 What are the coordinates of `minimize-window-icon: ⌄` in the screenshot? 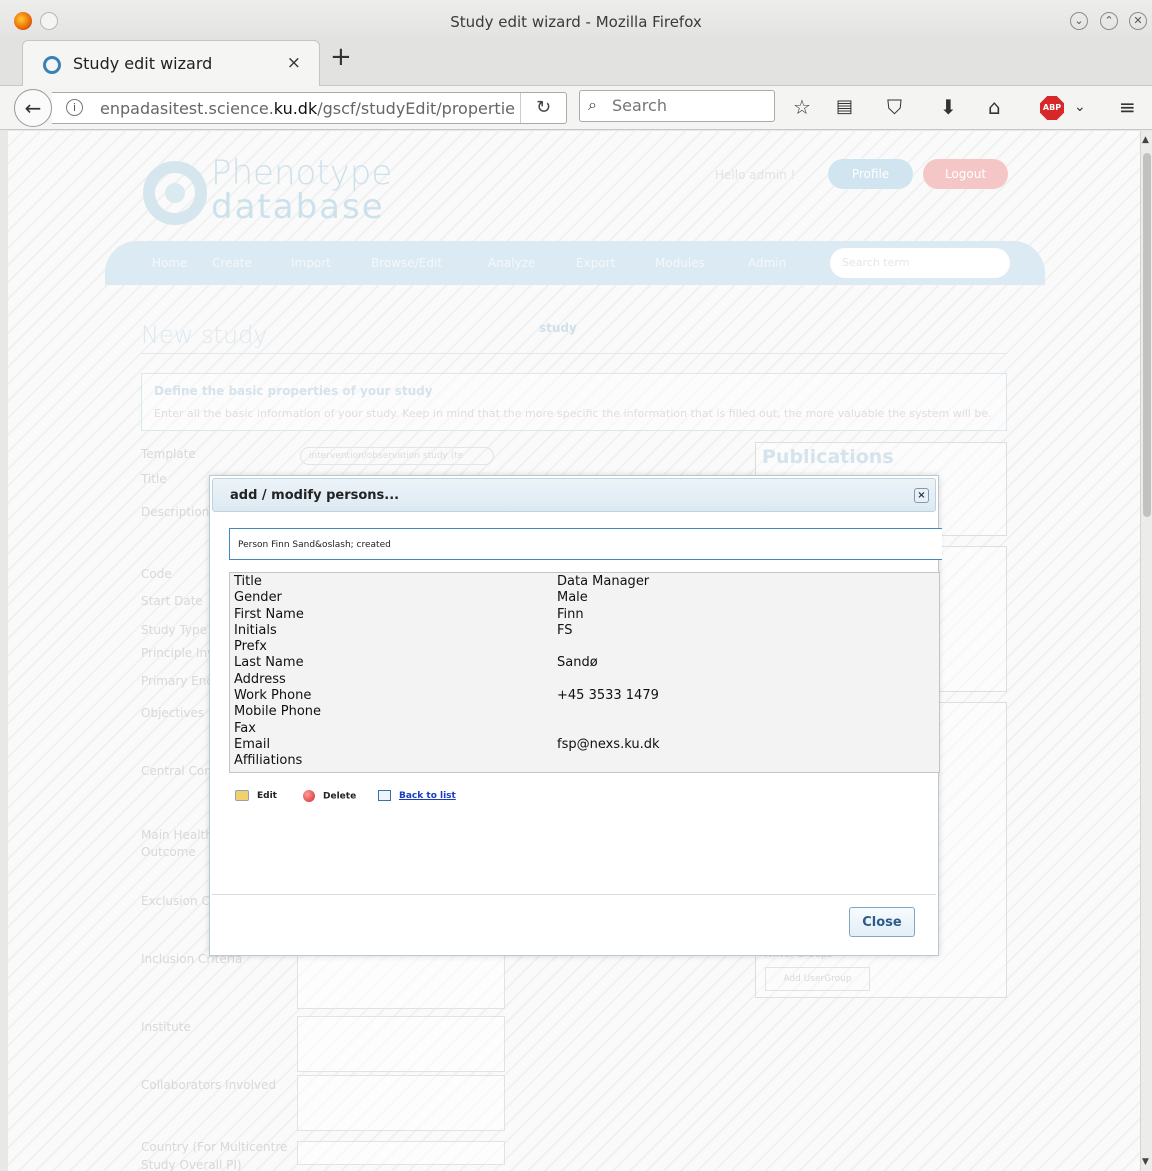 It's located at (1079, 21).